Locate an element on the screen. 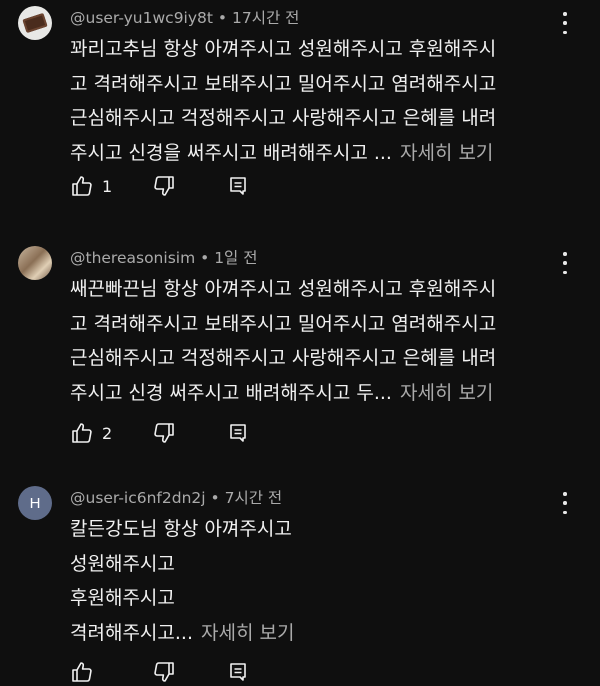 The height and width of the screenshot is (686, 600). comment-meta: @user-yu1wc9iy8t • 17시간 전 is located at coordinates (184, 17).